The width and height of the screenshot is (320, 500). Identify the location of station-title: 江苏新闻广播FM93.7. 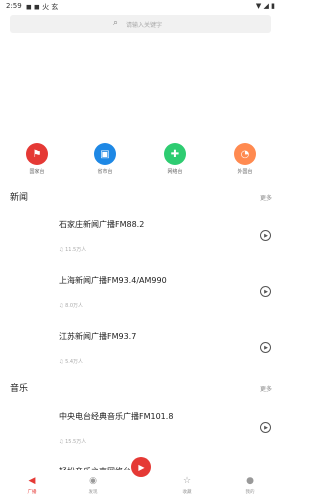
(98, 336).